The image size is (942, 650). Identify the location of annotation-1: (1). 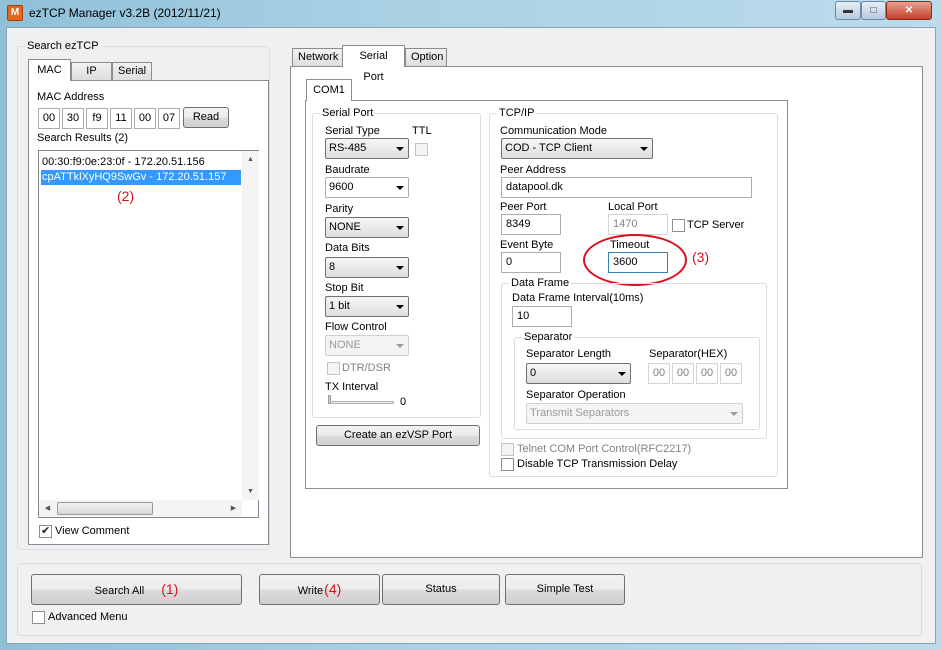
(170, 589).